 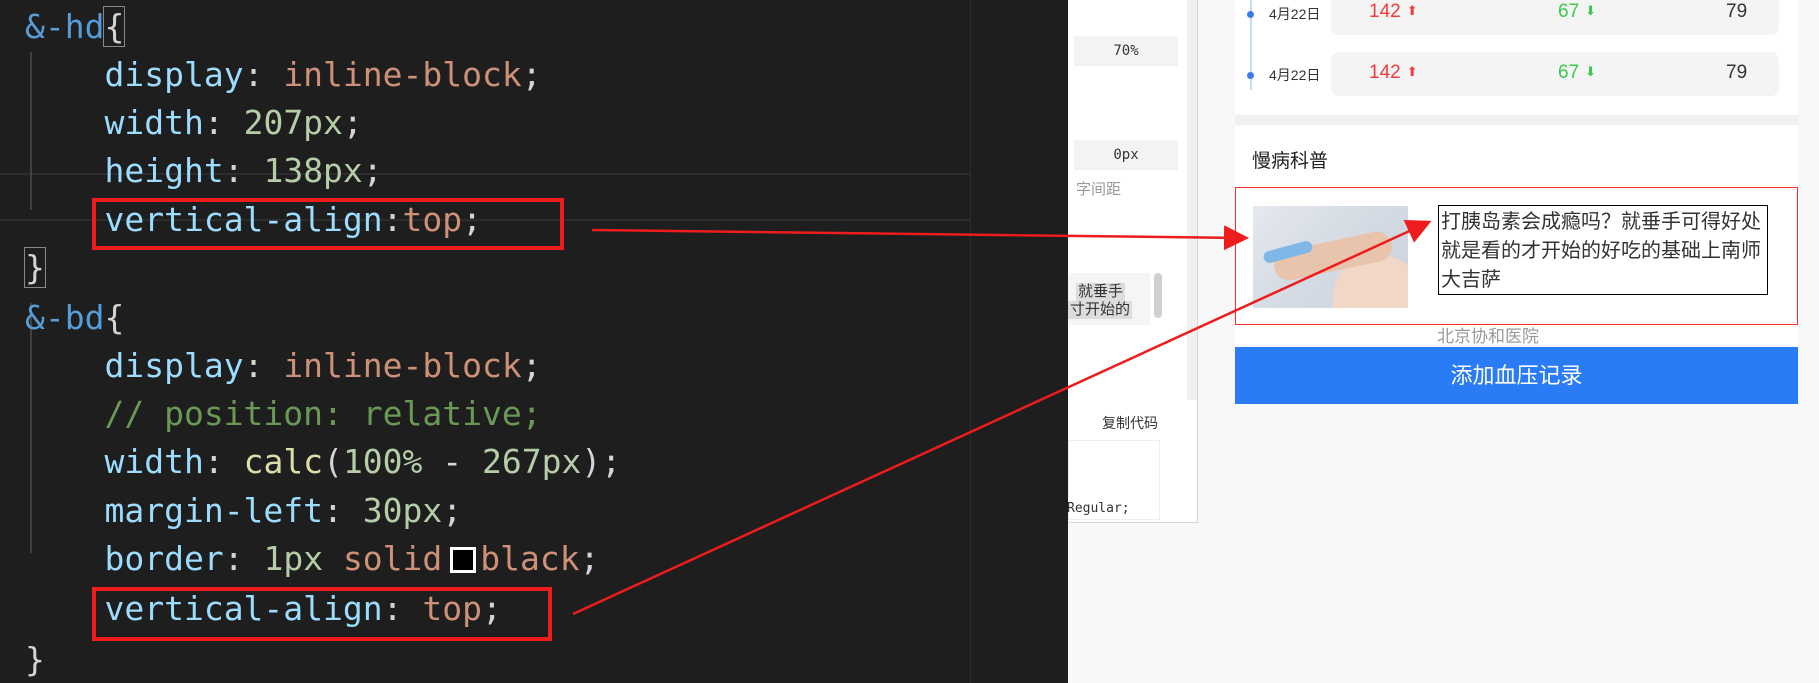 I want to click on code-line: &-hd{, so click(x=75, y=27).